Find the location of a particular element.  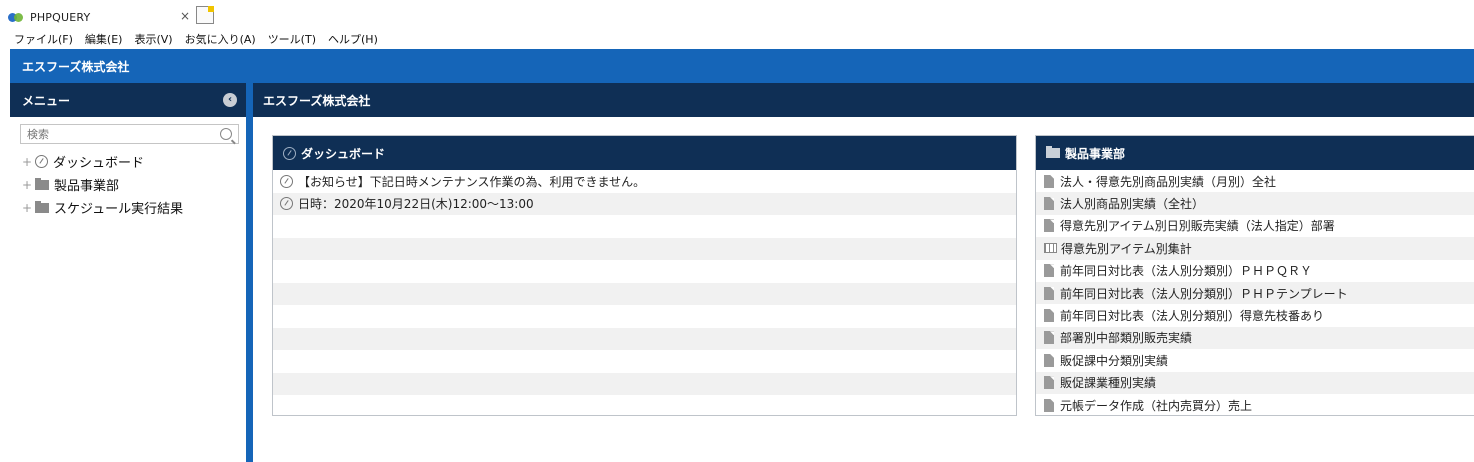

sidebar-item-dashboard: + ダッシュボード is located at coordinates (128, 161).